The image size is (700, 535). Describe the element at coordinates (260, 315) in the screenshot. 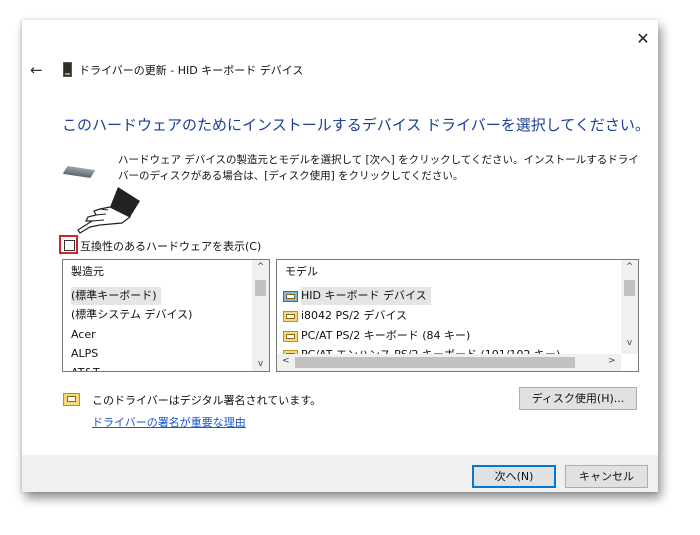

I see `manufacturer-vertical-scrollbar: ^ v` at that location.